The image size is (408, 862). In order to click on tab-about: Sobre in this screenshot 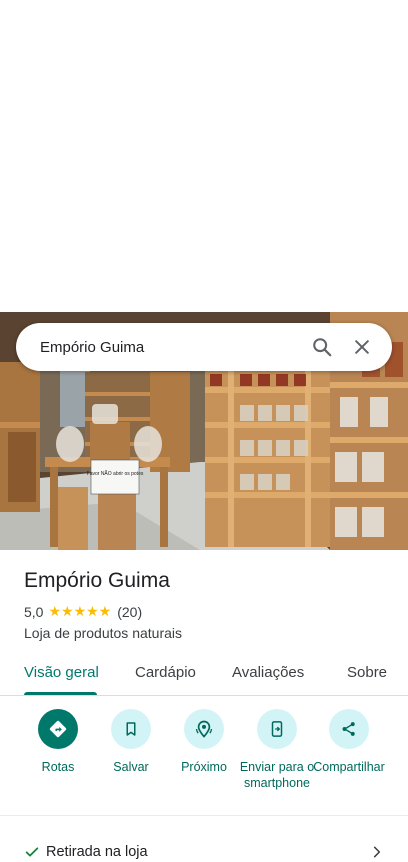, I will do `click(367, 672)`.